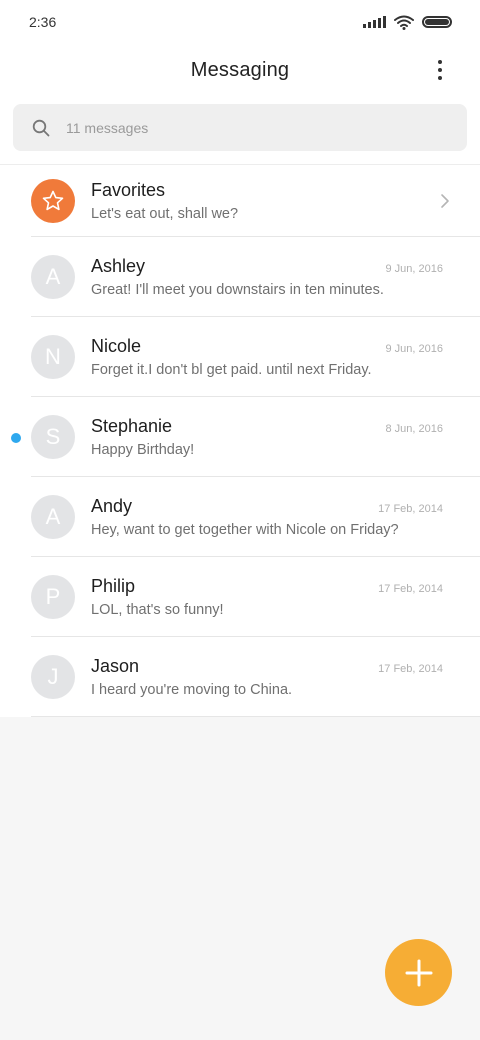 This screenshot has height=1040, width=480. What do you see at coordinates (440, 70) in the screenshot?
I see `more-vertical-icon` at bounding box center [440, 70].